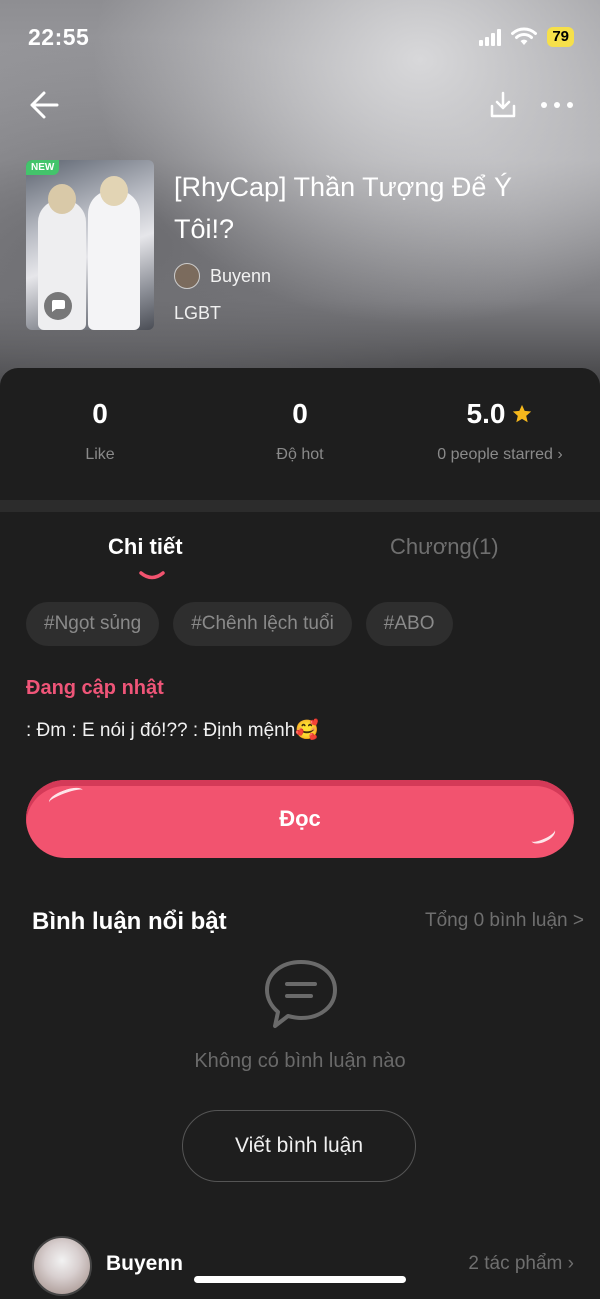  Describe the element at coordinates (299, 1146) in the screenshot. I see `write-comment-button: Viết bình luận` at that location.